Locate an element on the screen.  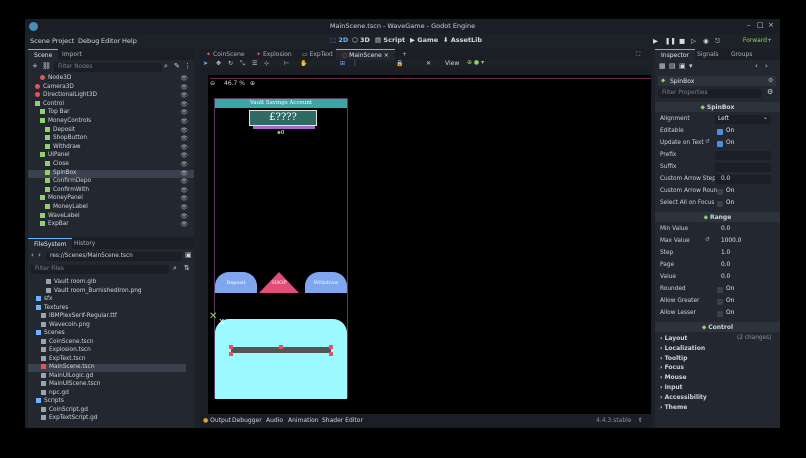
pivot-tool-icon: ⊹ is located at coordinates (266, 63).